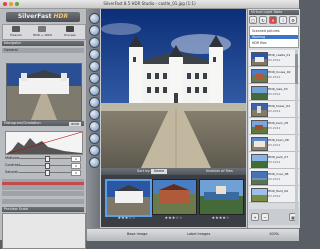 This screenshot has height=249, width=320. What do you see at coordinates (94, 90) in the screenshot?
I see `tool-7-icon` at bounding box center [94, 90].